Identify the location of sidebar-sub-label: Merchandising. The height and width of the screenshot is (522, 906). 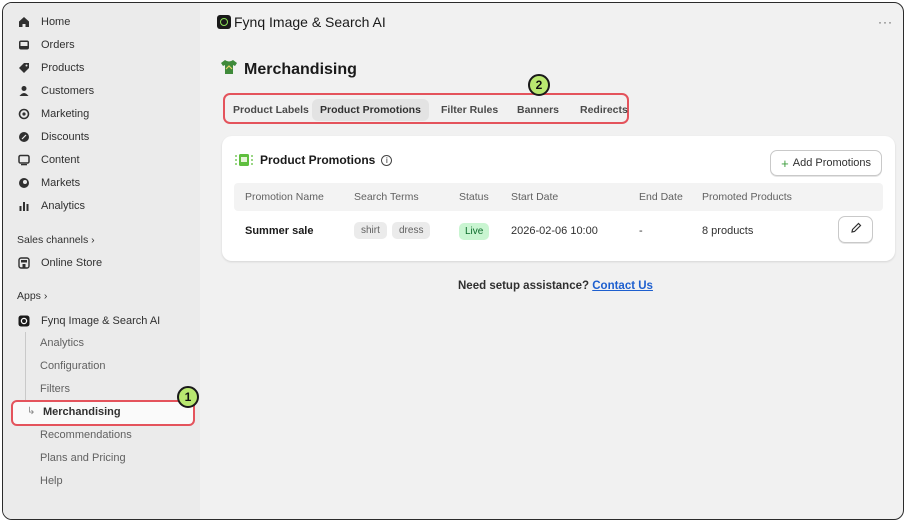
(82, 412).